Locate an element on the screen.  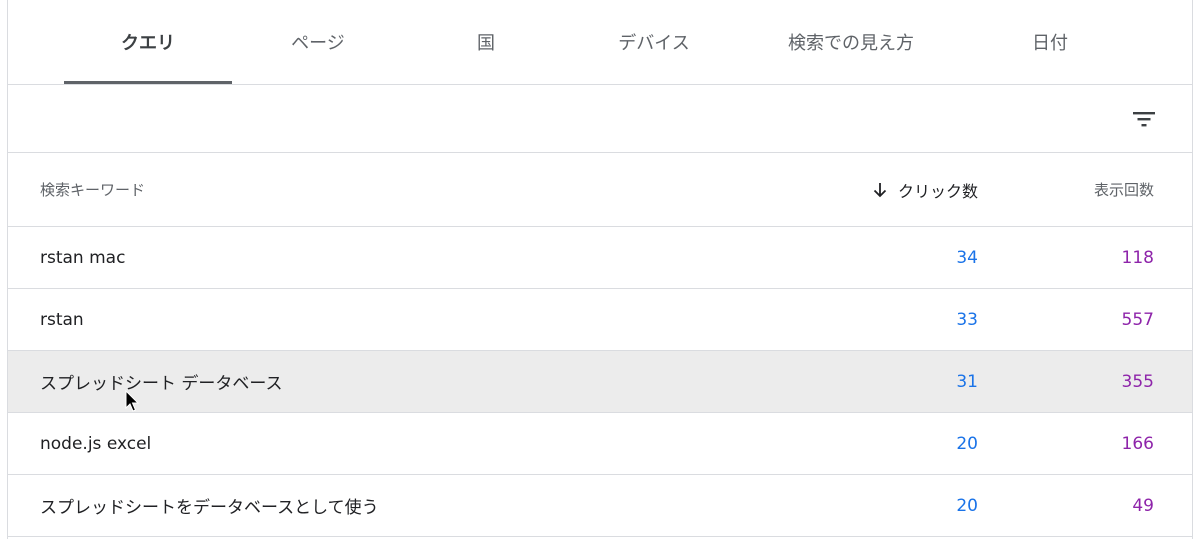
tab-country: 国 is located at coordinates (486, 42).